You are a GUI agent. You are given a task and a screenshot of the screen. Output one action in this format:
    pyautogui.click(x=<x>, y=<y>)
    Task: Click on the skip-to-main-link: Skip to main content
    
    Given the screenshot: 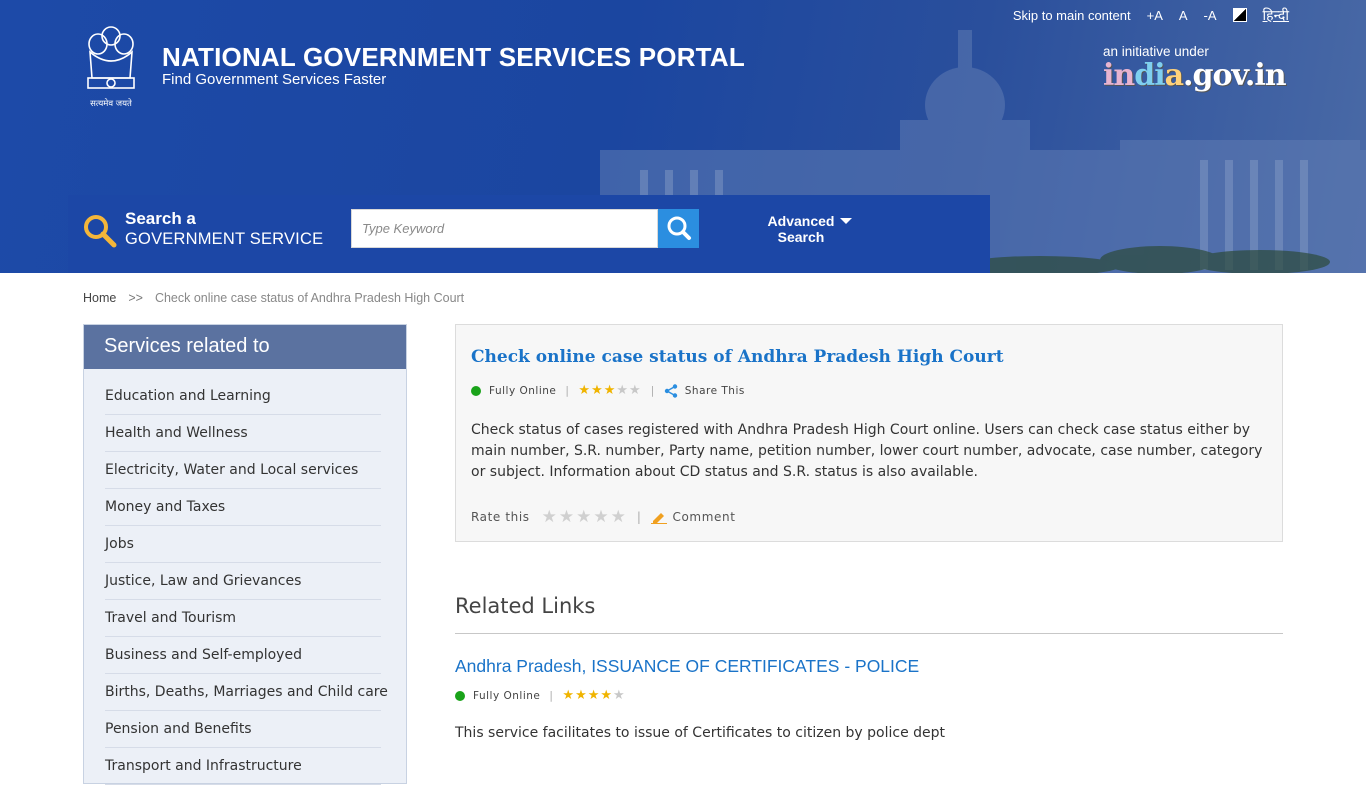 What is the action you would take?
    pyautogui.click(x=1072, y=15)
    